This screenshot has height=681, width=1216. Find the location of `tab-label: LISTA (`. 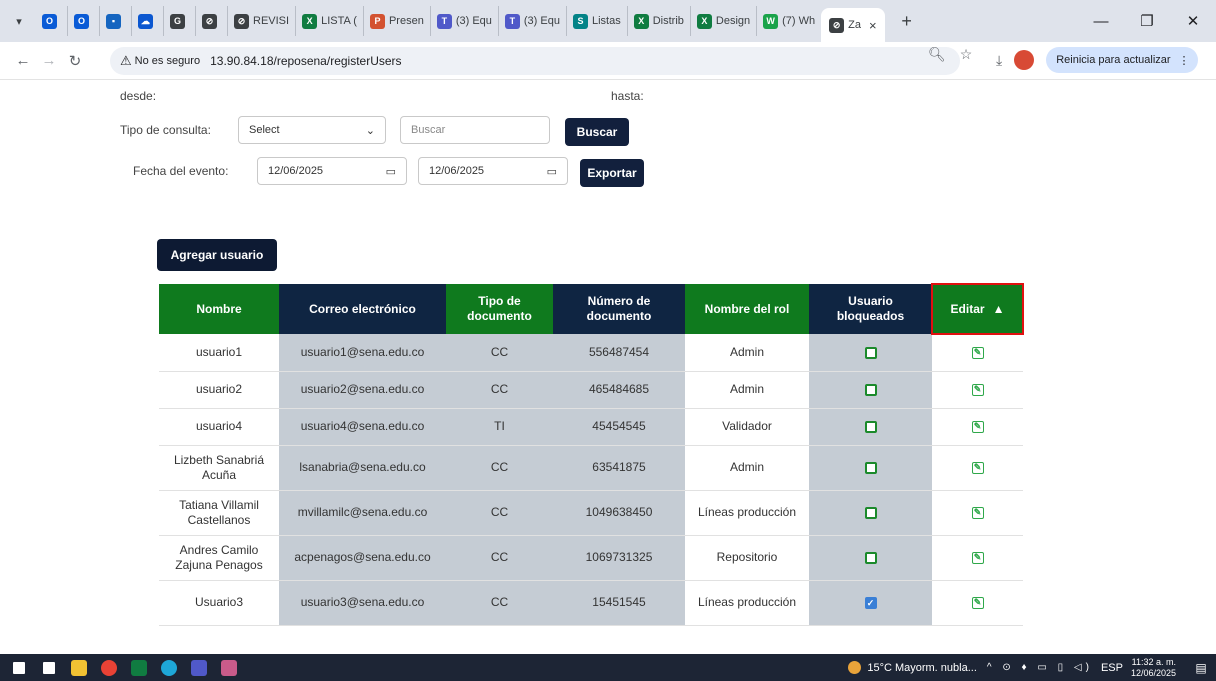

tab-label: LISTA ( is located at coordinates (339, 21).